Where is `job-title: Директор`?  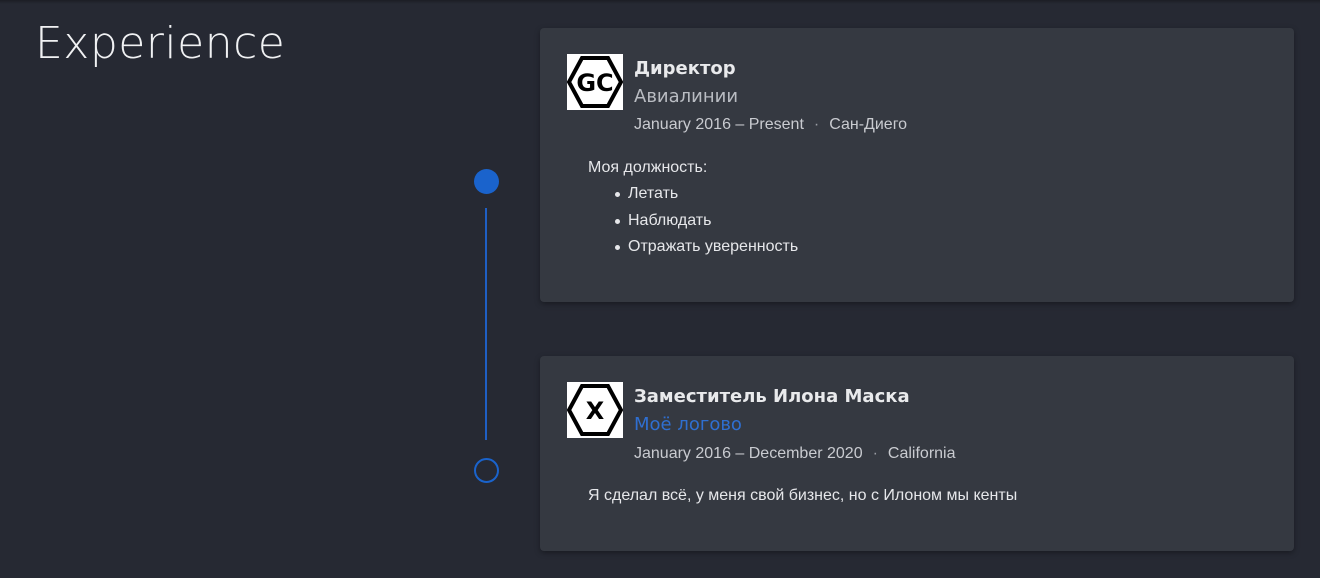 job-title: Директор is located at coordinates (685, 68).